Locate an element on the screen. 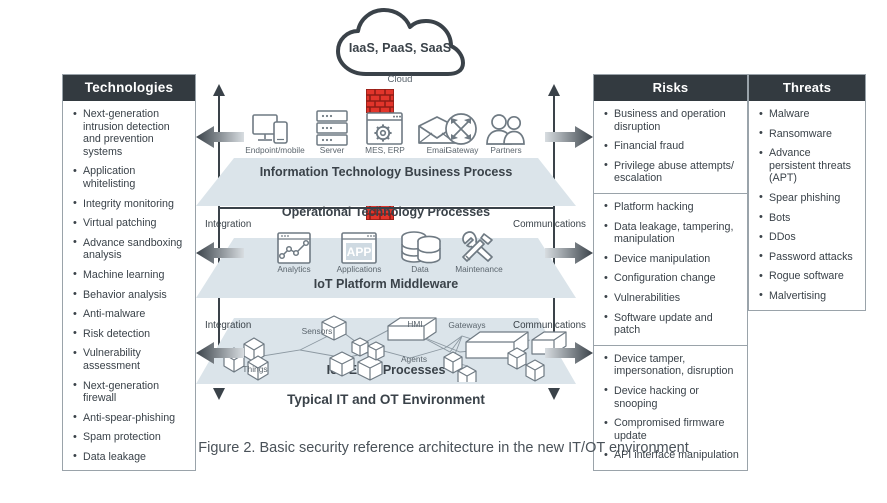  list-item: Machine learning is located at coordinates (130, 275).